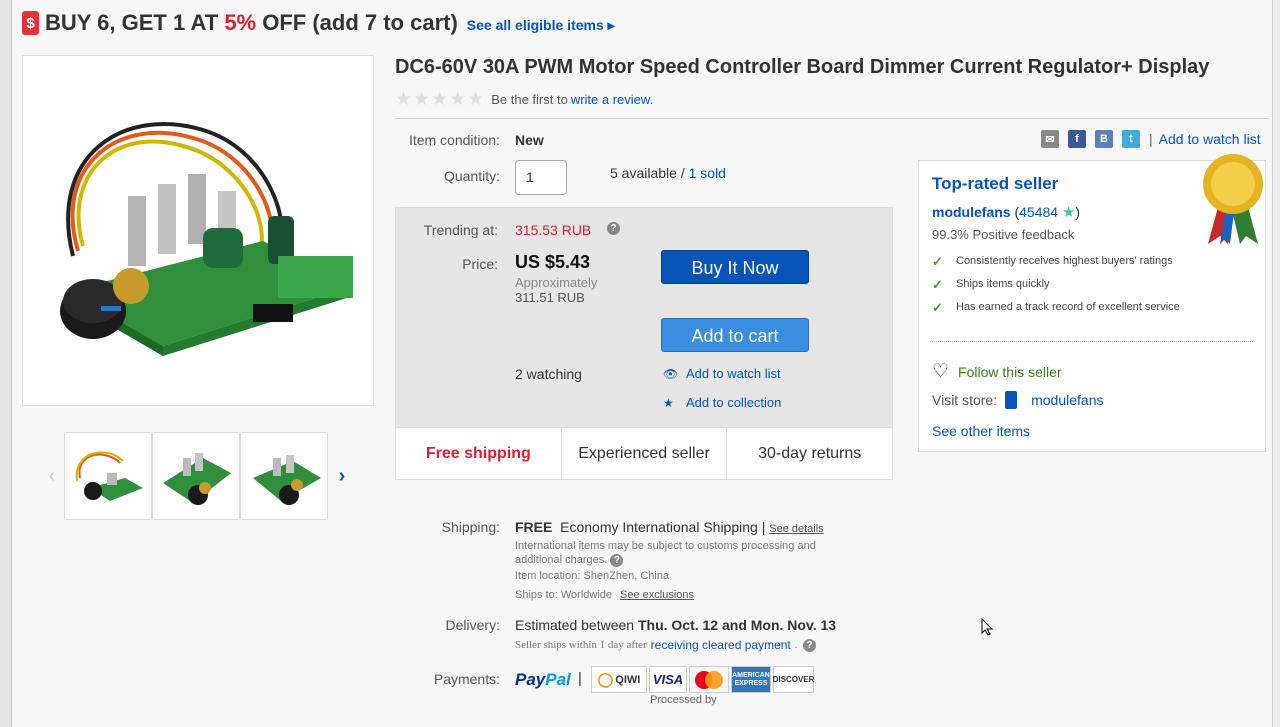 The height and width of the screenshot is (727, 1280). What do you see at coordinates (1010, 371) in the screenshot?
I see `follow-seller-label: Follow this seller` at bounding box center [1010, 371].